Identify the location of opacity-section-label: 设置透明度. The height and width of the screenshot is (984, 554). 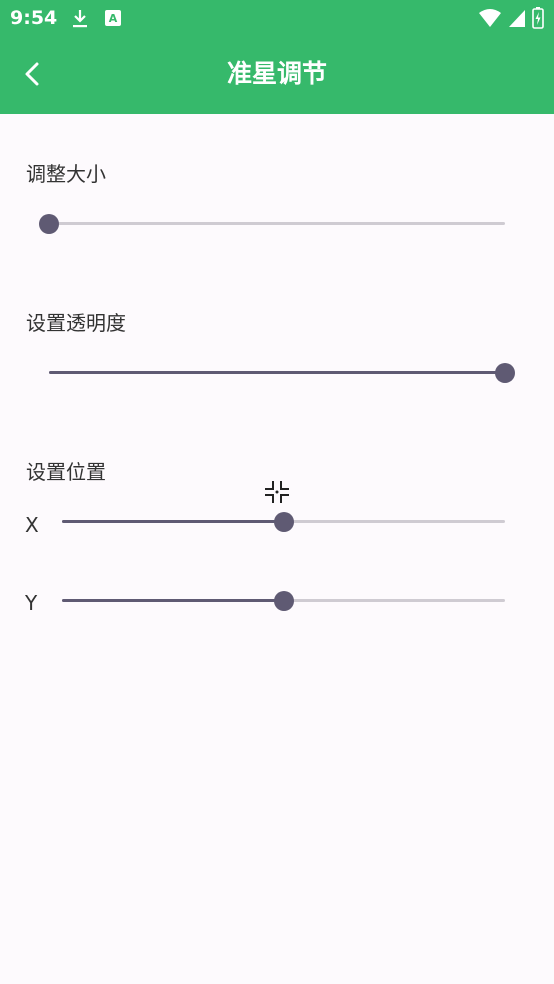
(76, 323).